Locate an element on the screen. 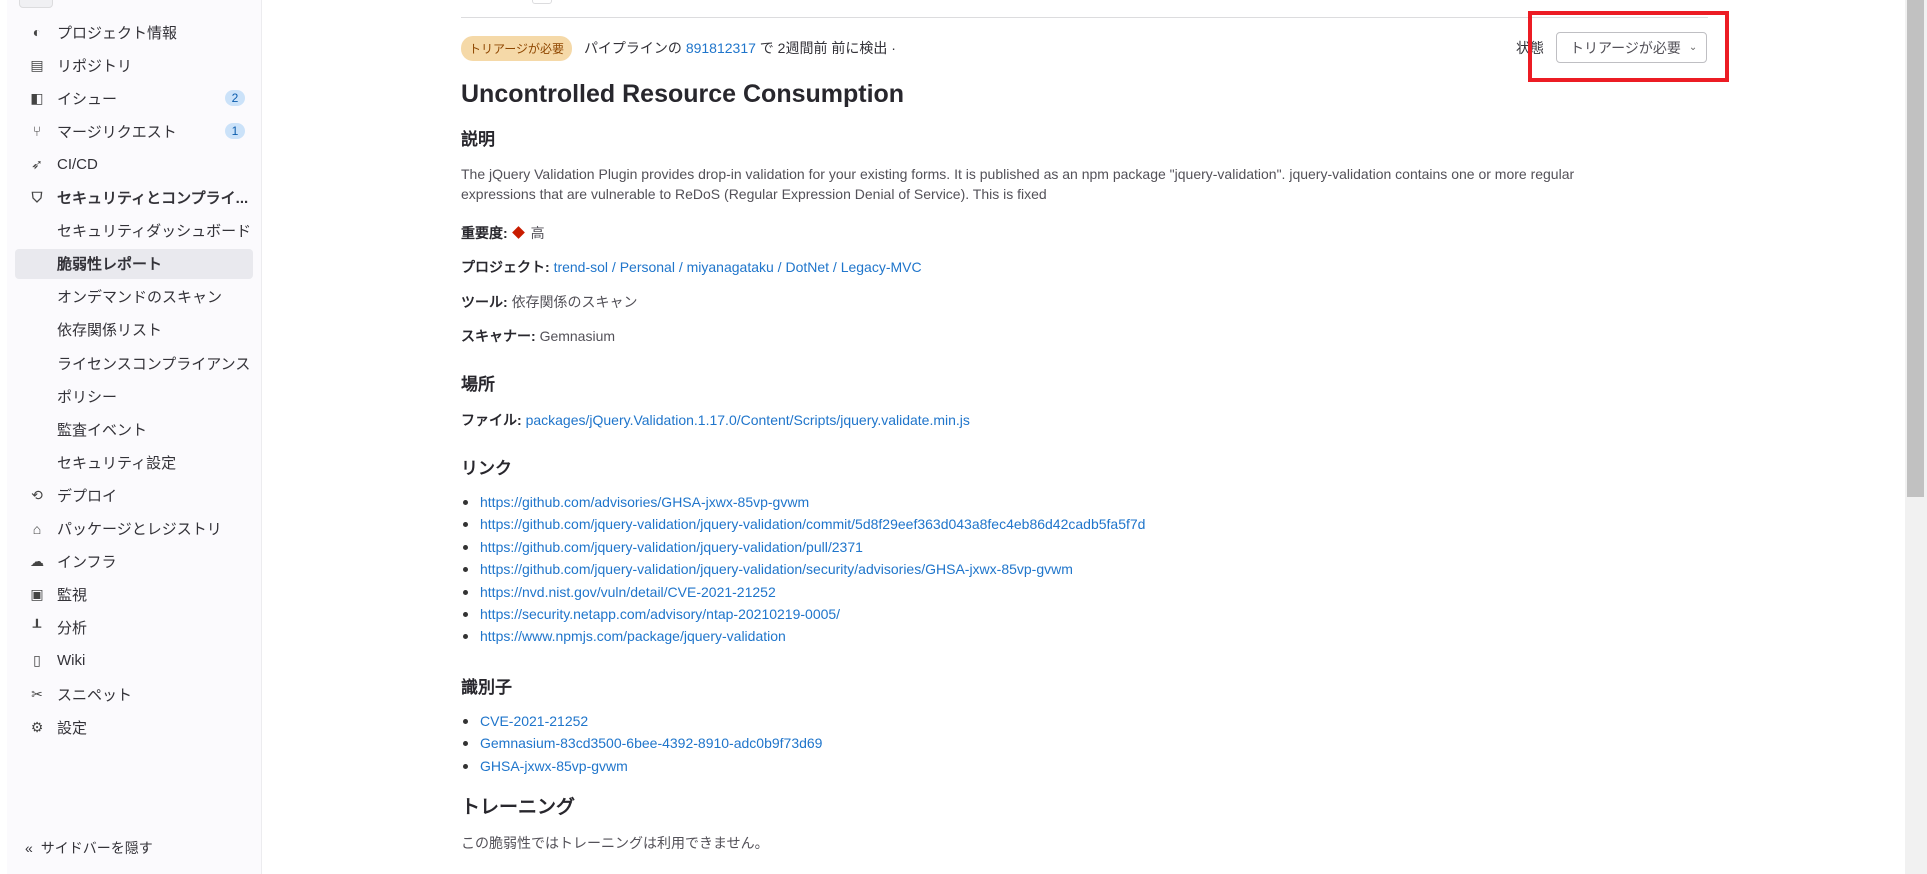 This screenshot has width=1927, height=874. toolbar-button is located at coordinates (542, 2).